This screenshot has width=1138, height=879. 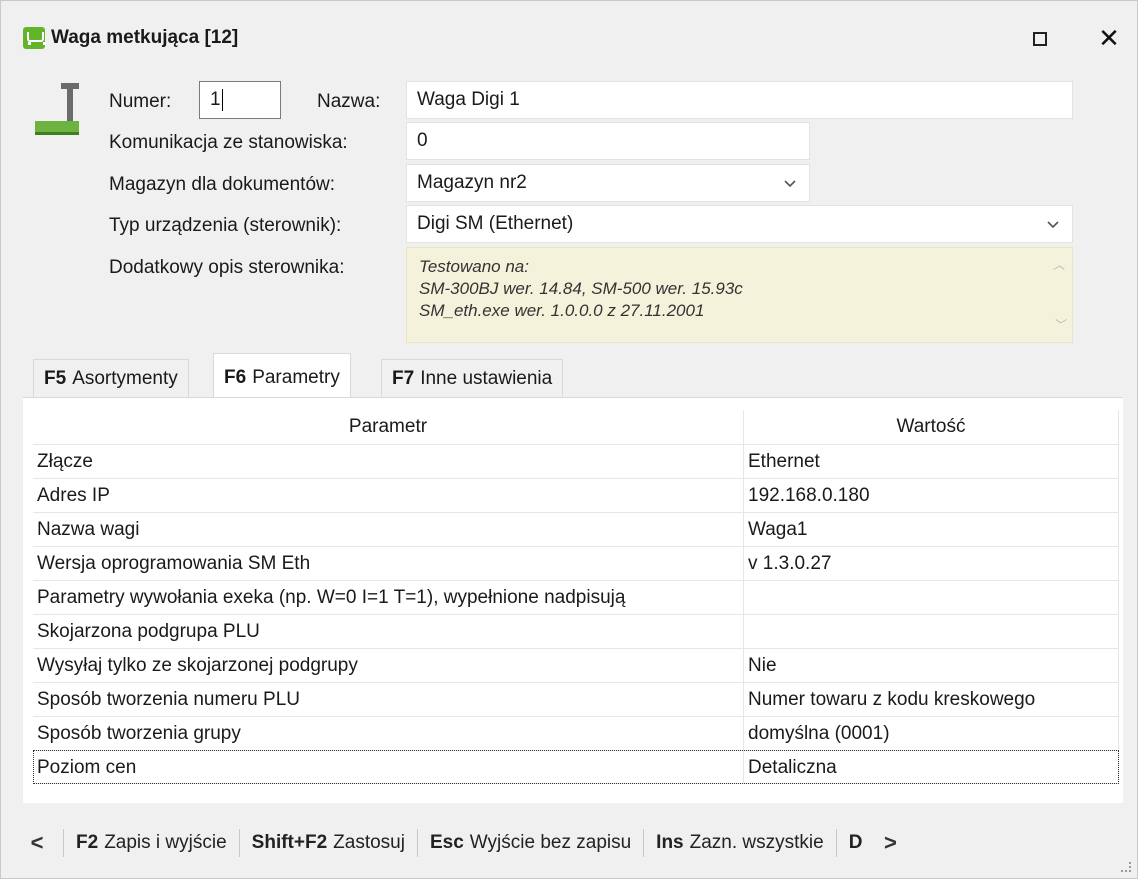 I want to click on column-header-wartosc: Wartość, so click(x=931, y=427).